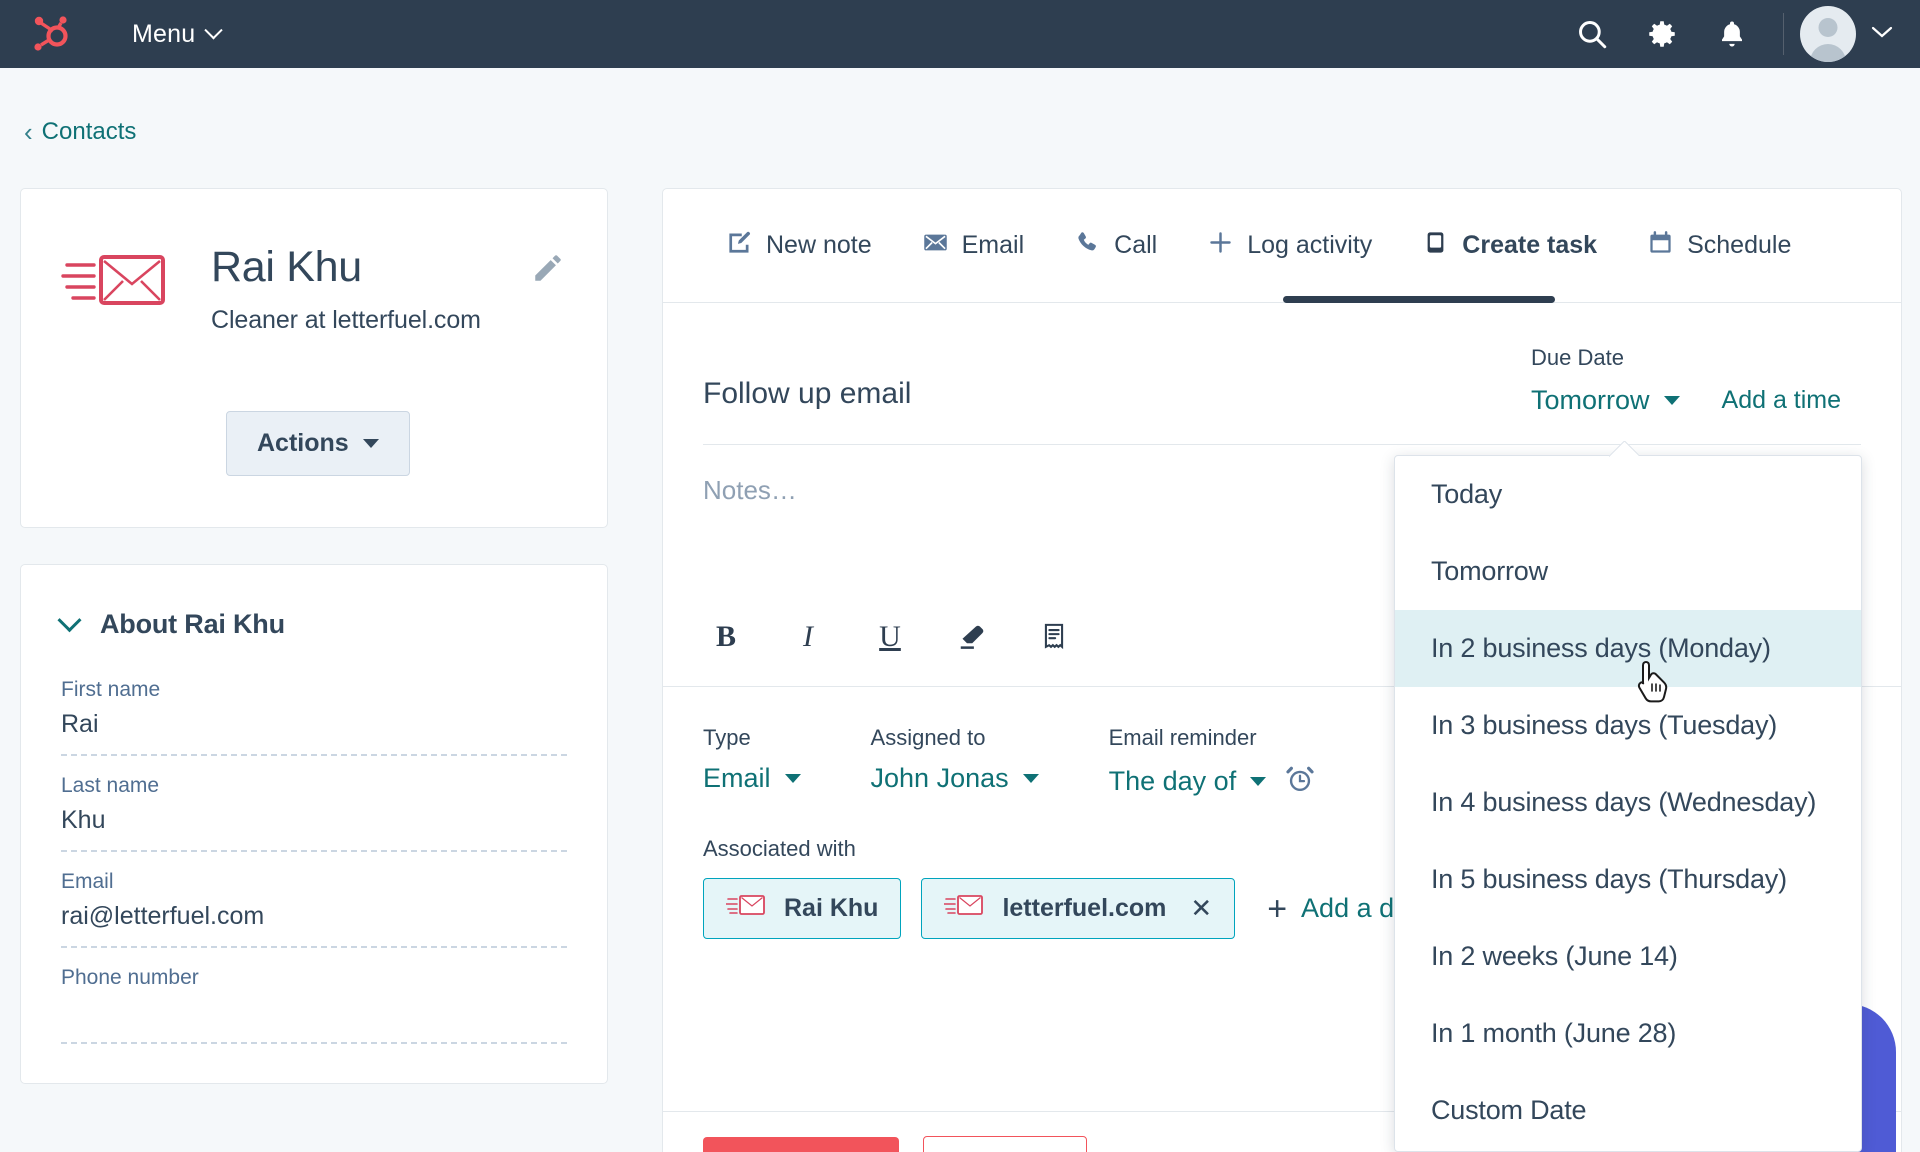 This screenshot has width=1920, height=1152. What do you see at coordinates (972, 637) in the screenshot?
I see `eraser-icon` at bounding box center [972, 637].